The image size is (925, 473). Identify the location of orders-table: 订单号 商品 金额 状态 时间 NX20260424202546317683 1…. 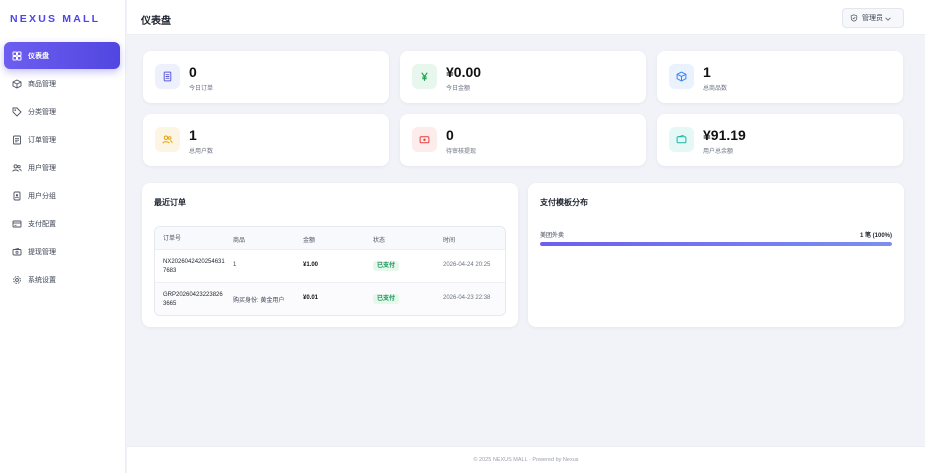
(330, 271).